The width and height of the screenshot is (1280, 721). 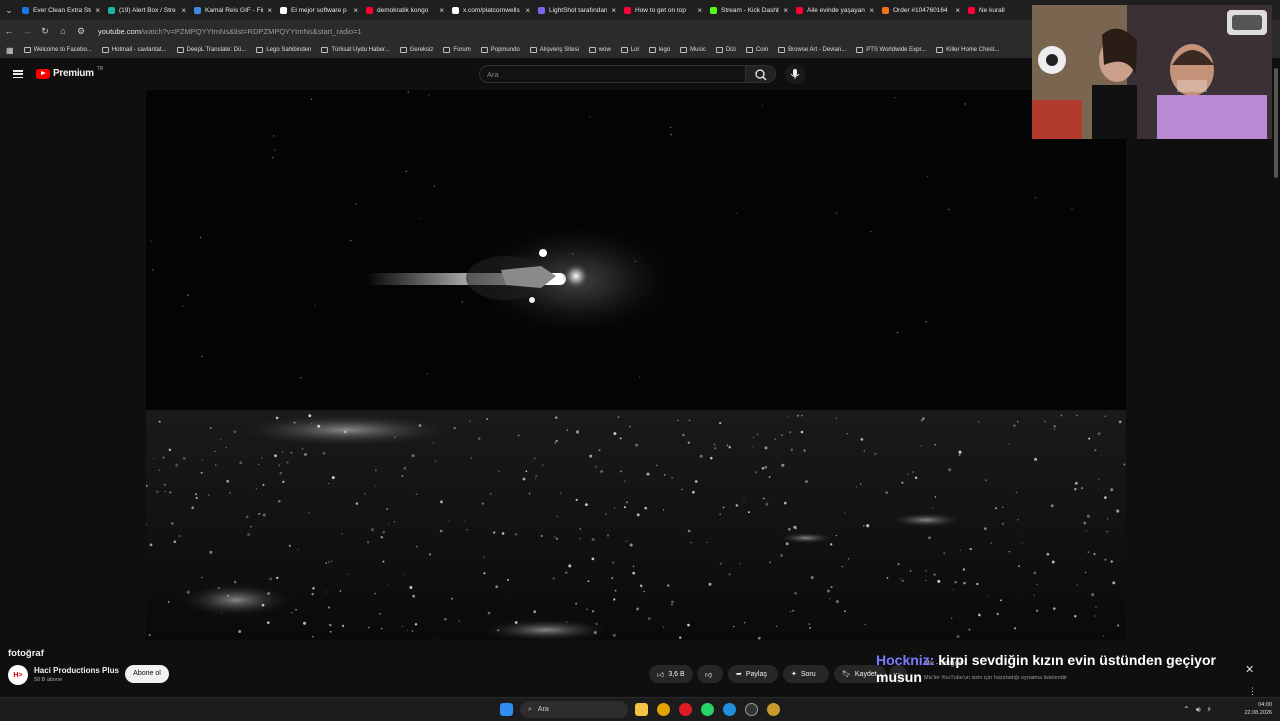 What do you see at coordinates (612, 74) in the screenshot?
I see `search-input: Ara` at bounding box center [612, 74].